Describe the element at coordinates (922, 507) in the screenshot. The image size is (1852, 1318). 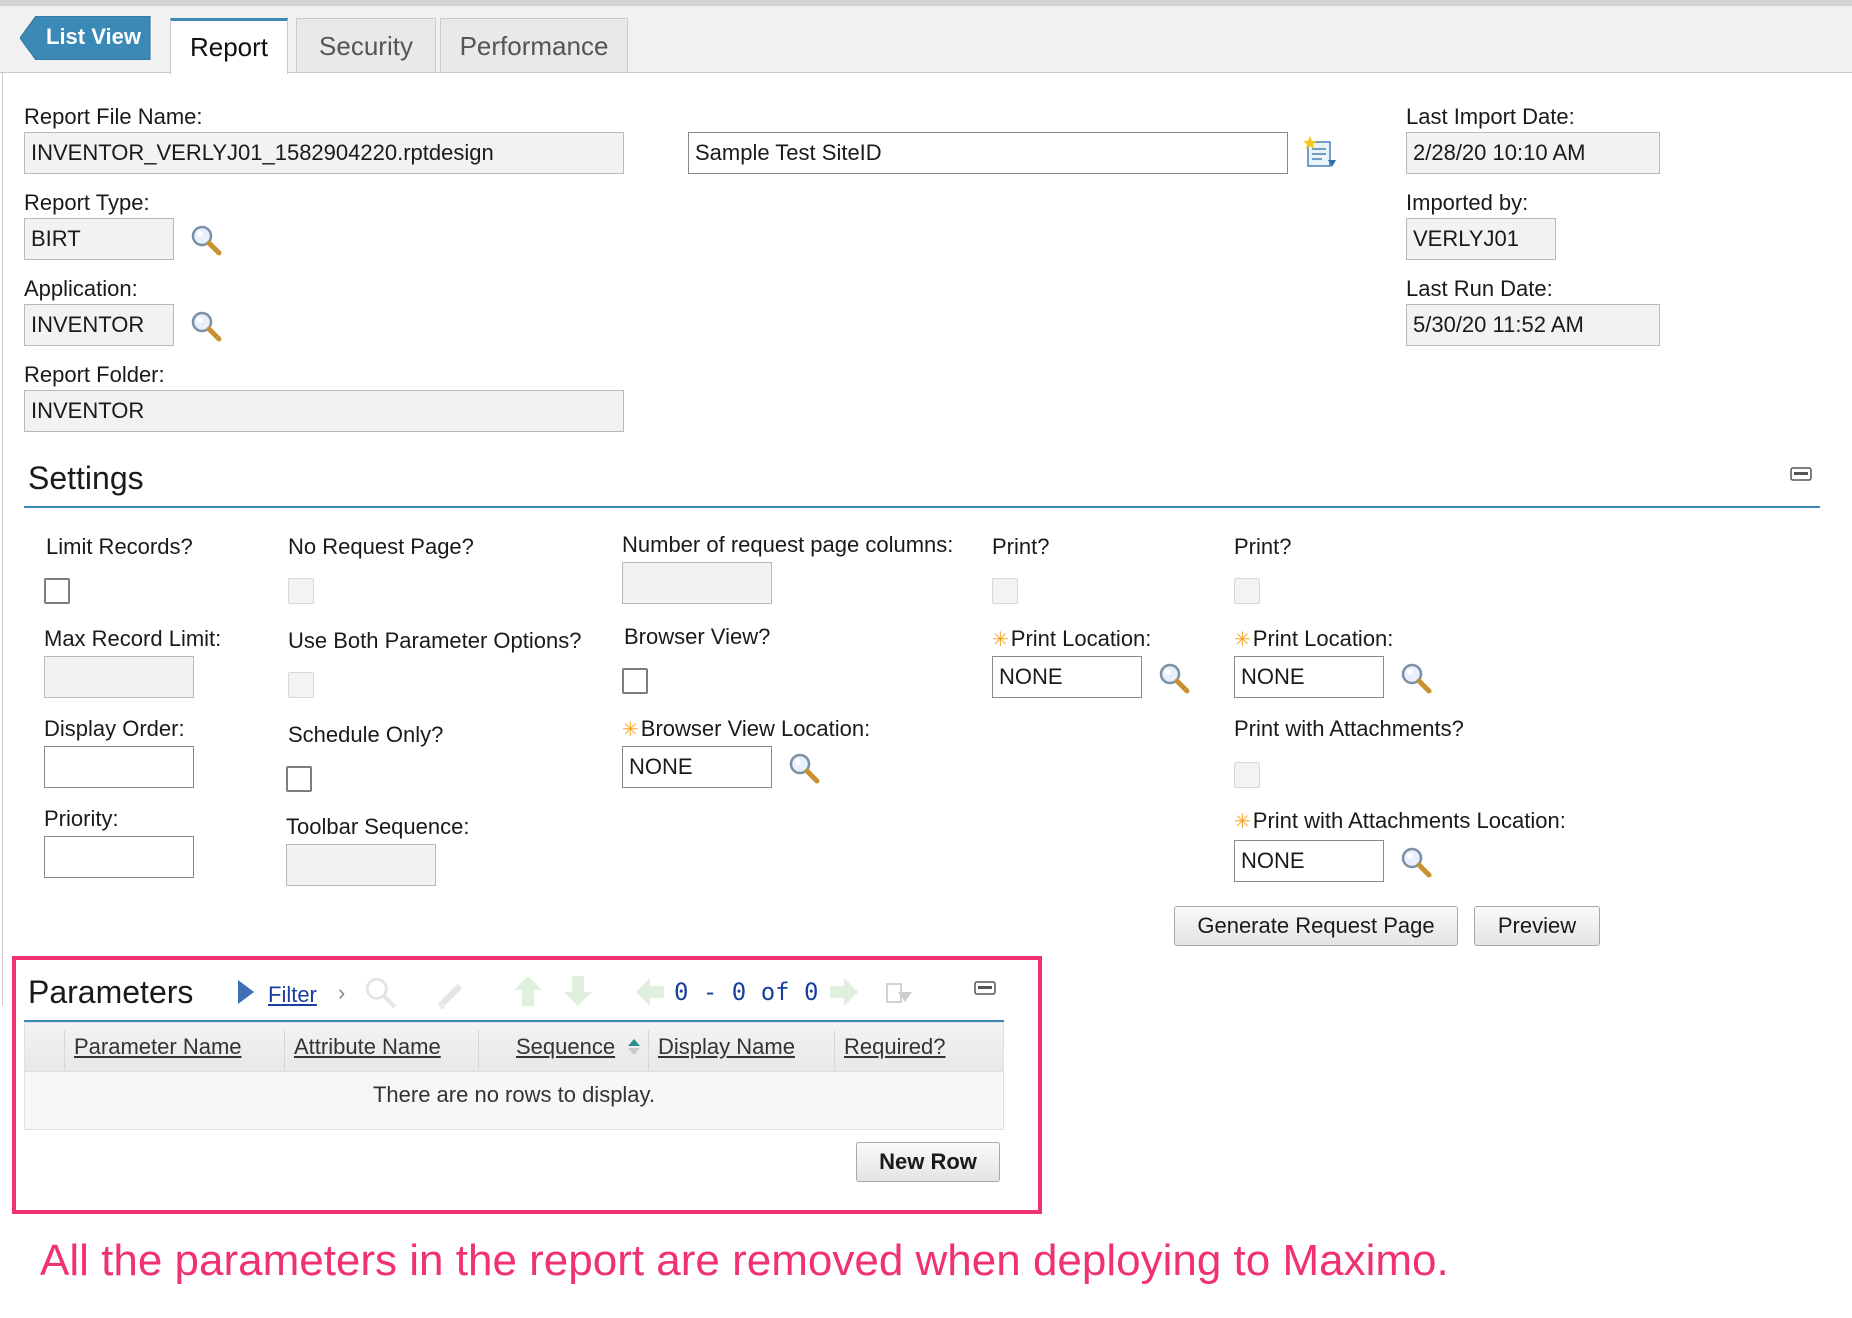
I see `settings-divider` at that location.